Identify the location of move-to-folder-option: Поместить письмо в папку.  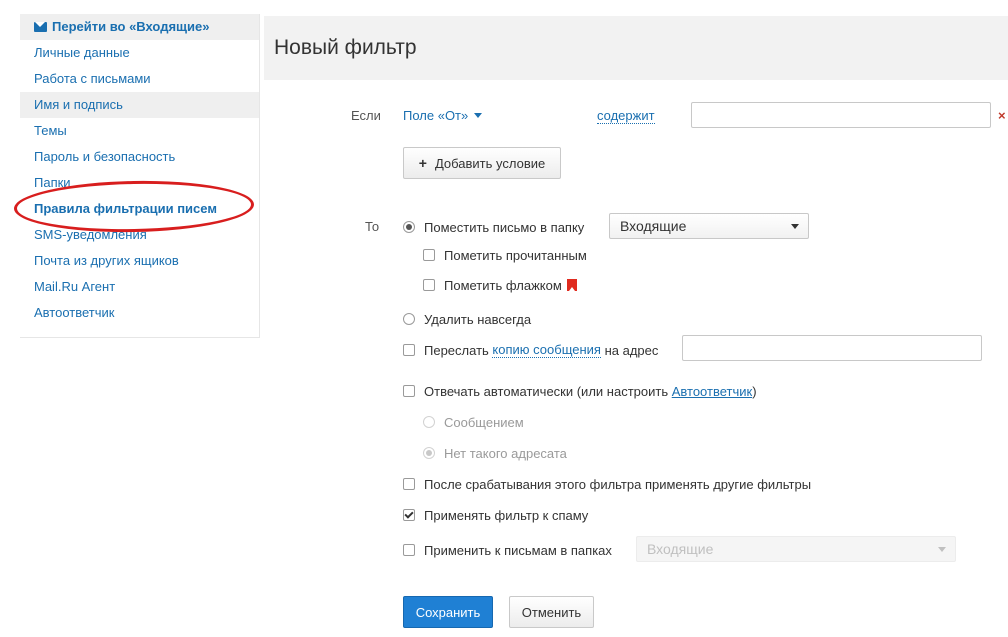
(493, 227).